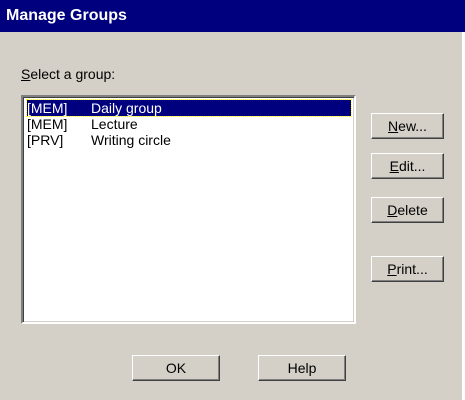  I want to click on dialog-title: Manage Groups, so click(66, 15).